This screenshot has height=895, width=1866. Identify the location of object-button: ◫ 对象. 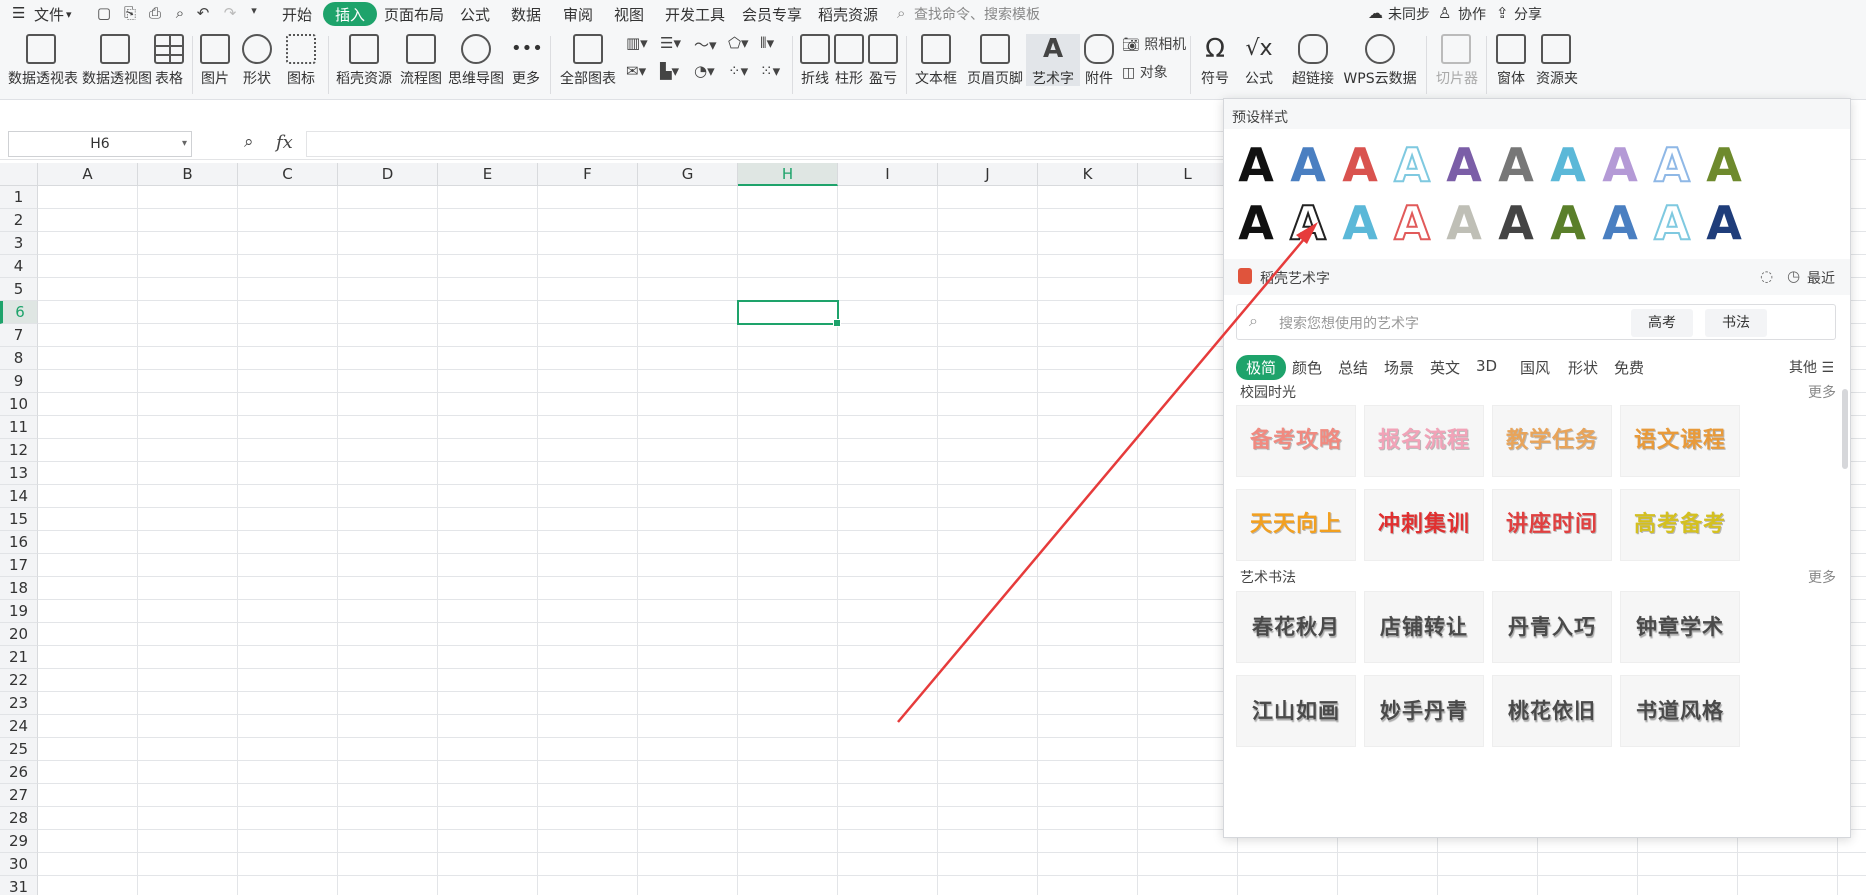
(1145, 72).